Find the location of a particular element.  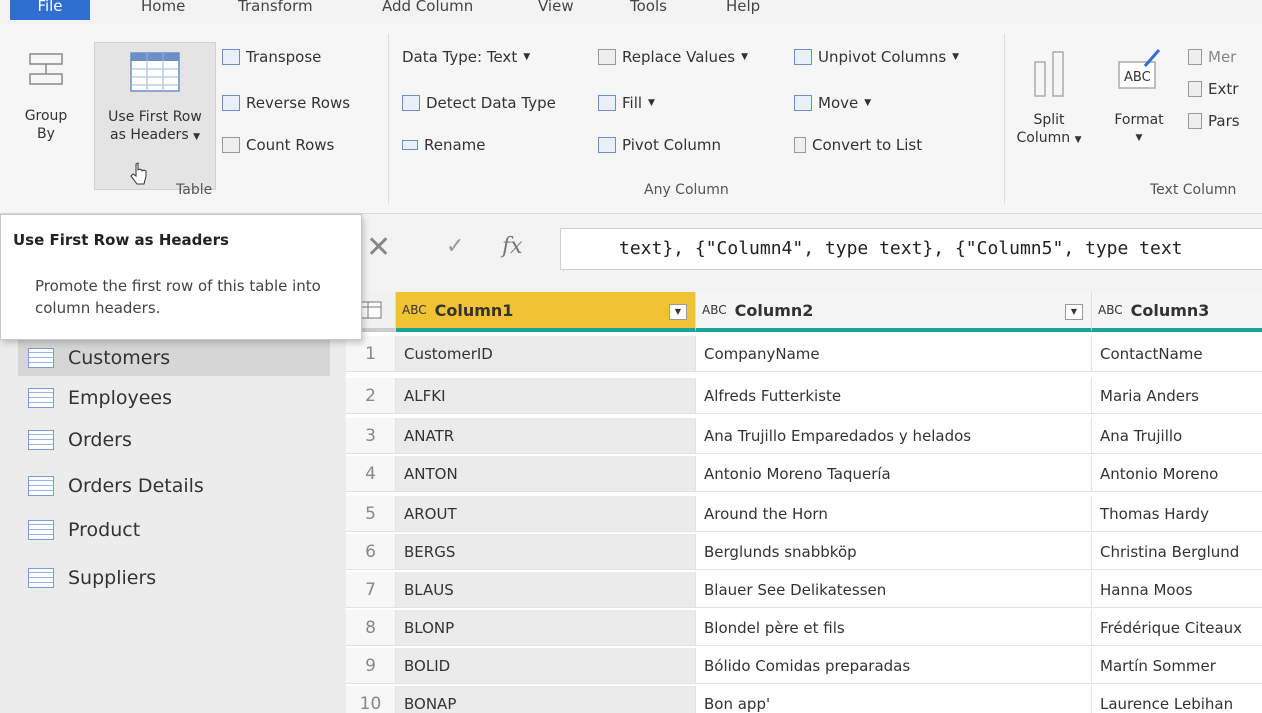

query-item-orders-details: Orders Details is located at coordinates (174, 486).